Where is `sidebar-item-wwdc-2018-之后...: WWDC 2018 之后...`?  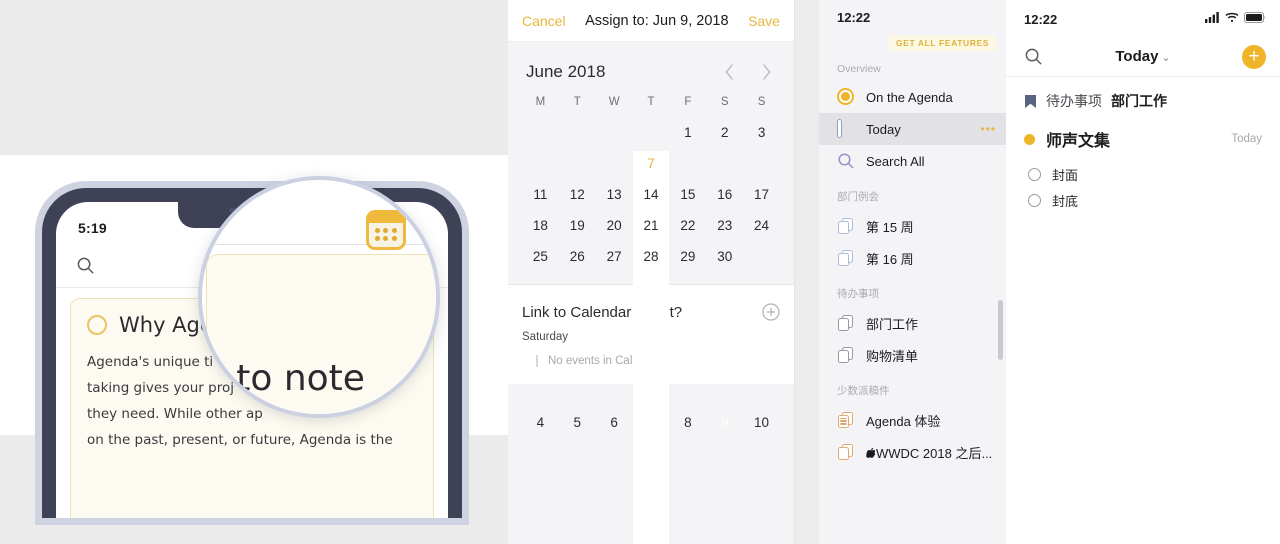
sidebar-item-wwdc-2018-之后...: WWDC 2018 之后... is located at coordinates (912, 452).